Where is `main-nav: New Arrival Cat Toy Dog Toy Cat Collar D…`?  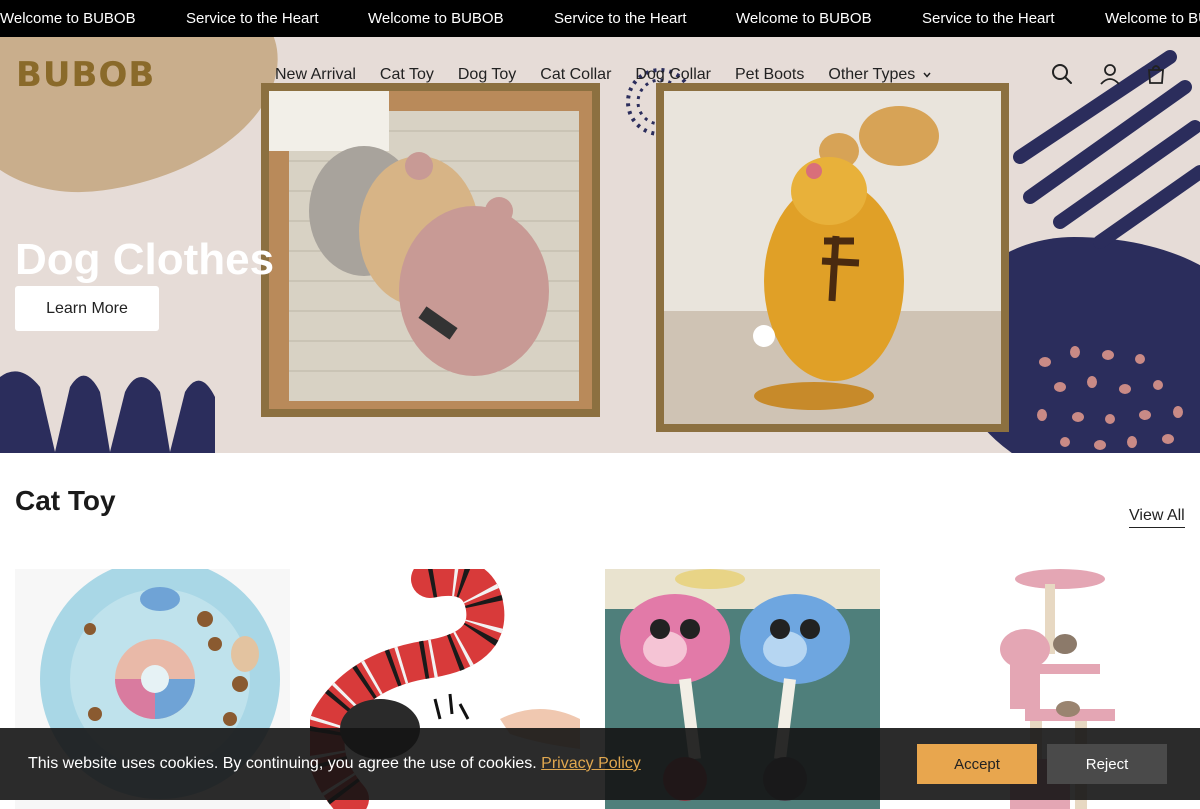
main-nav: New Arrival Cat Toy Dog Toy Cat Collar D… is located at coordinates (615, 75).